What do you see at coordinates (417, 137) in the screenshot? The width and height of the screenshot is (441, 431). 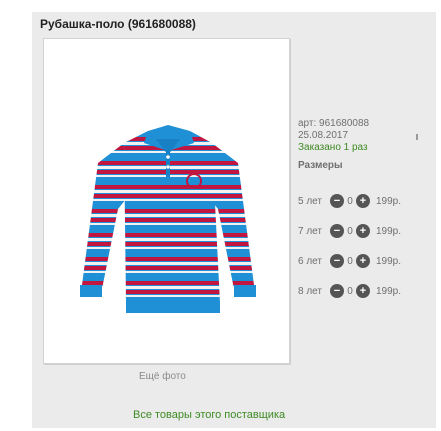 I see `decorative-mark` at bounding box center [417, 137].